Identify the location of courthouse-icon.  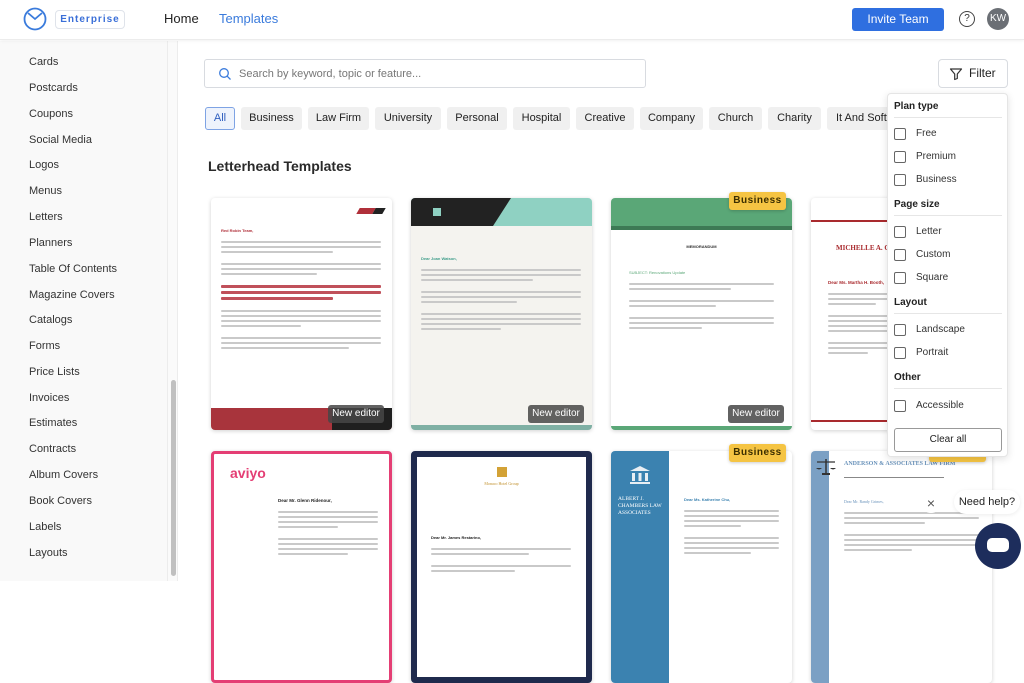
(640, 475).